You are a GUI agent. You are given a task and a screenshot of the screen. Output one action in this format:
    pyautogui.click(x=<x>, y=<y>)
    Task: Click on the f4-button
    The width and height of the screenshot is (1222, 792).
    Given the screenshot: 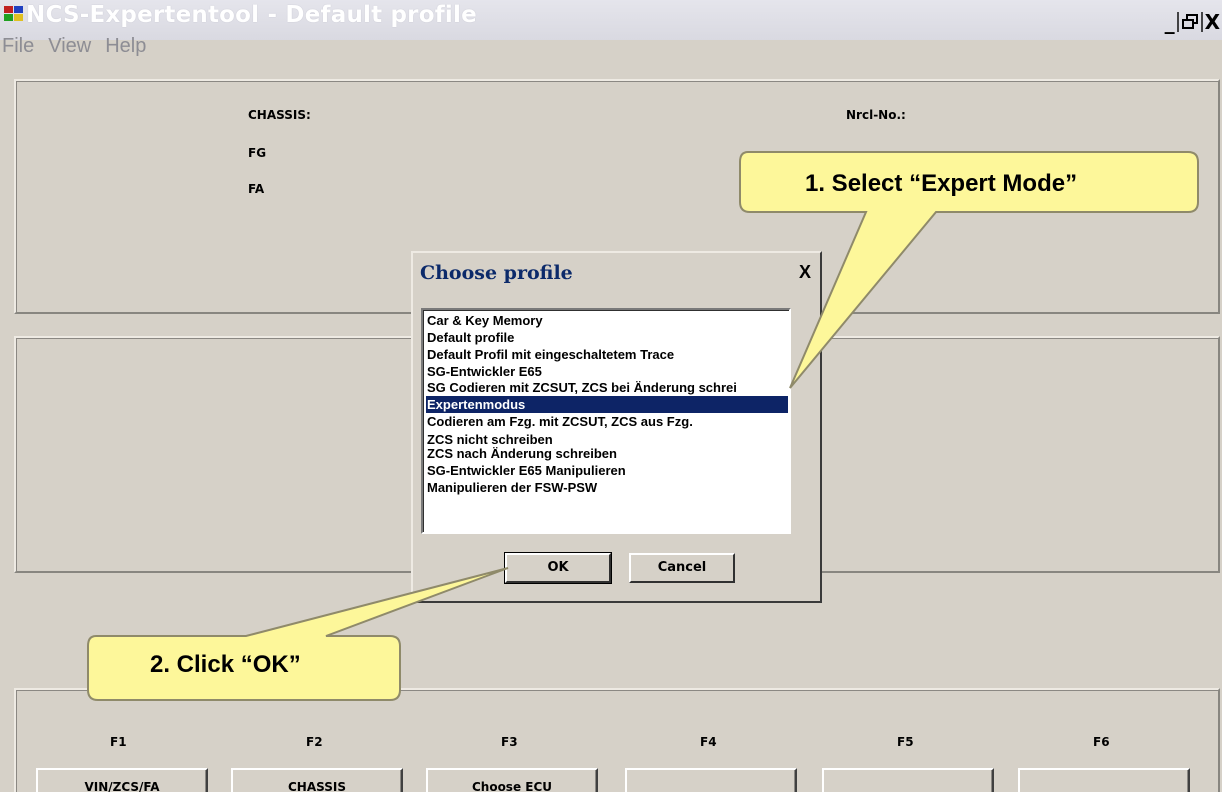 What is the action you would take?
    pyautogui.click(x=711, y=780)
    